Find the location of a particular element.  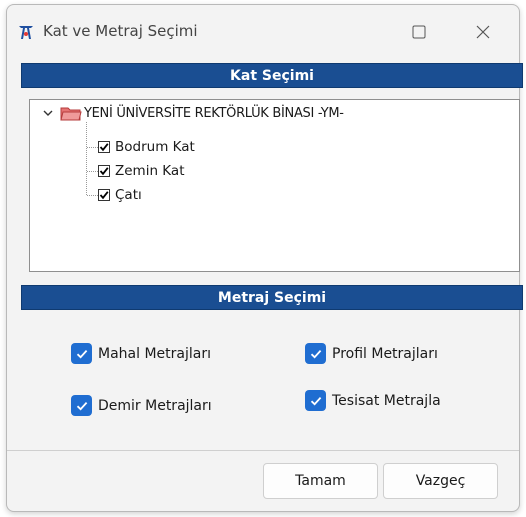

title-bar: Kat ve Metraj Seçimi is located at coordinates (263, 32).